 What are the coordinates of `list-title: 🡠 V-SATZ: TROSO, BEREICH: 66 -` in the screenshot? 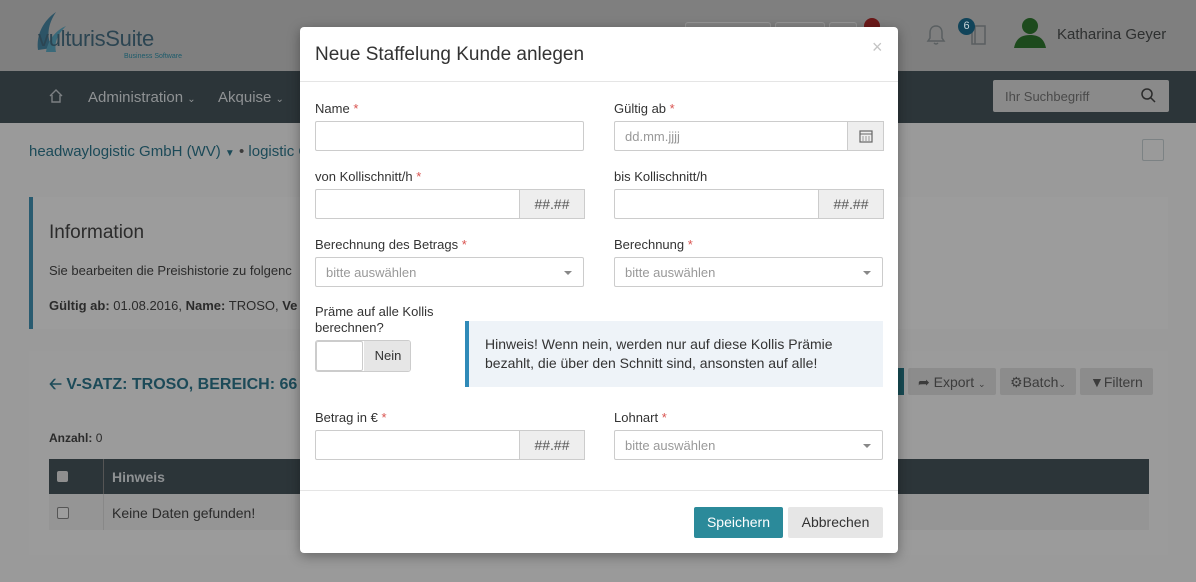 It's located at (178, 386).